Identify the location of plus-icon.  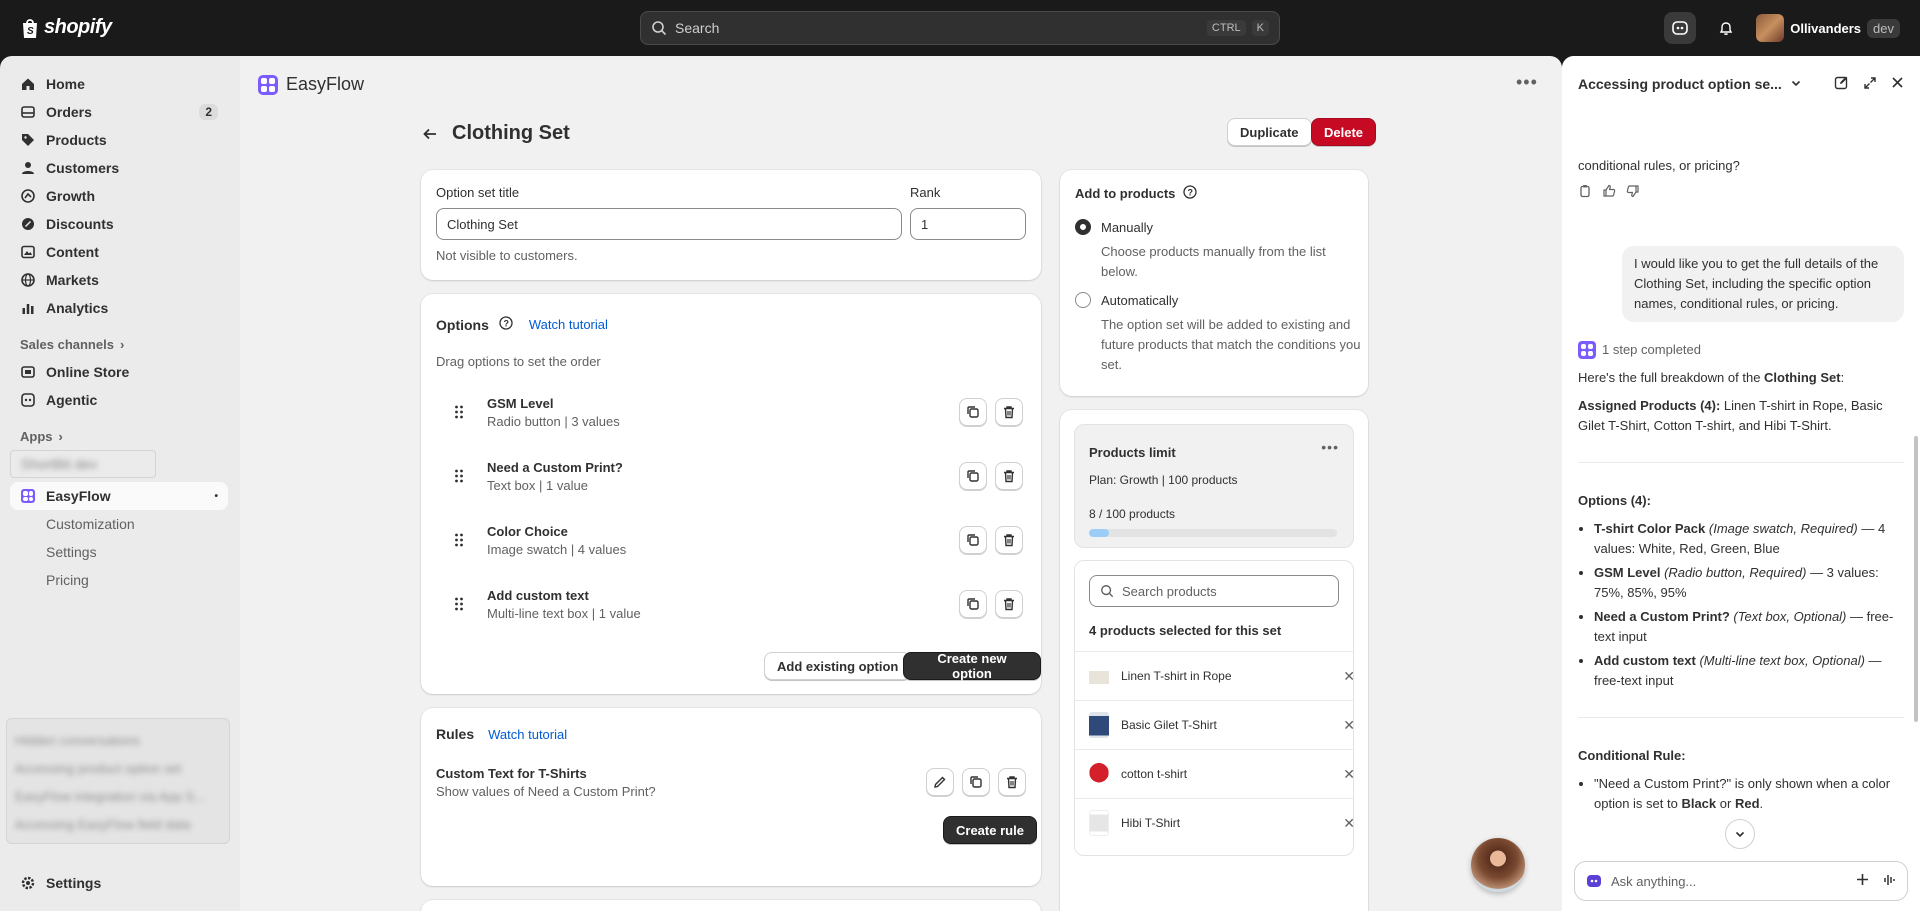
(1862, 881).